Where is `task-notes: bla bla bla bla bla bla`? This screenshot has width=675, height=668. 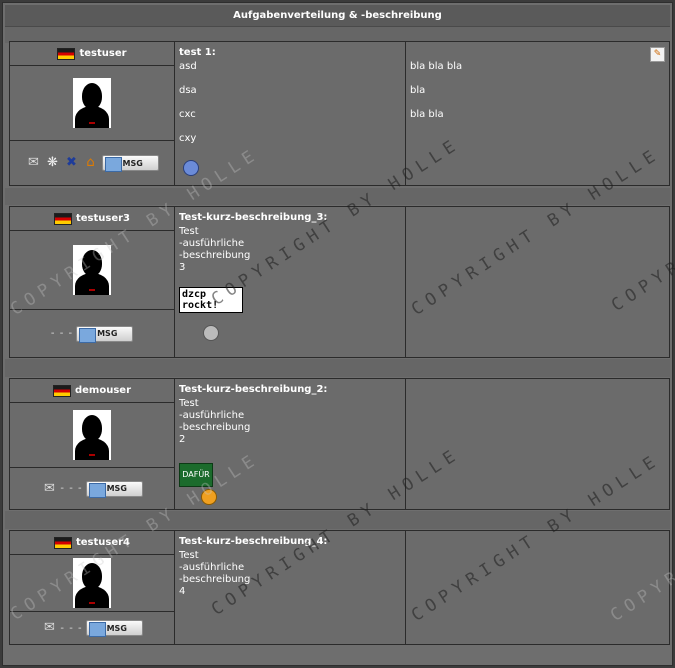 task-notes: bla bla bla bla bla bla is located at coordinates (436, 90).